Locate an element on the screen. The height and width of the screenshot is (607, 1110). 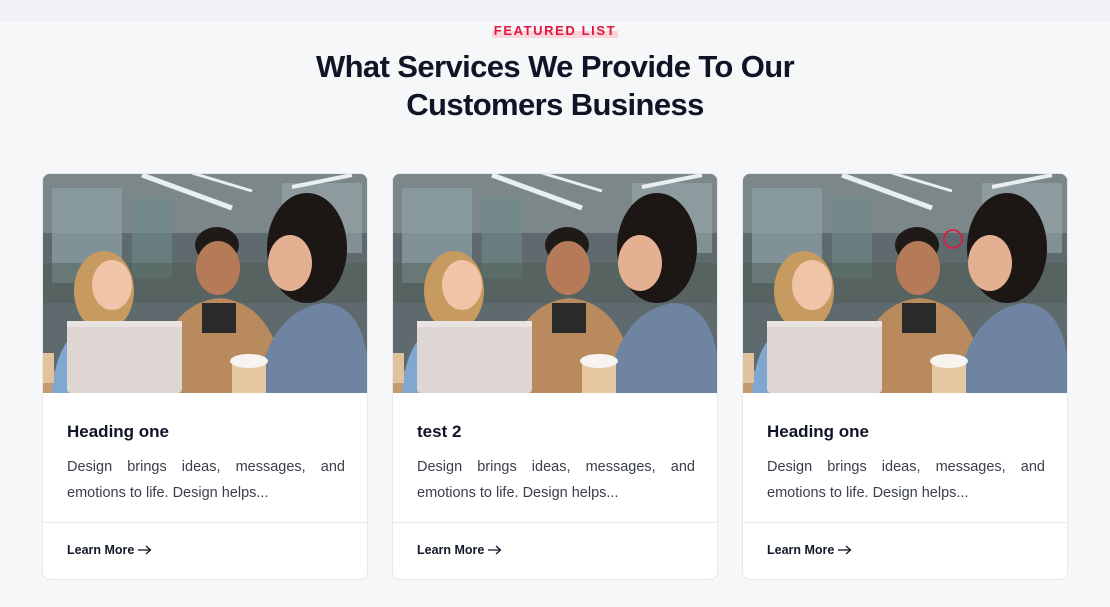
section-eyebrow: FEATURED LIST is located at coordinates (555, 31).